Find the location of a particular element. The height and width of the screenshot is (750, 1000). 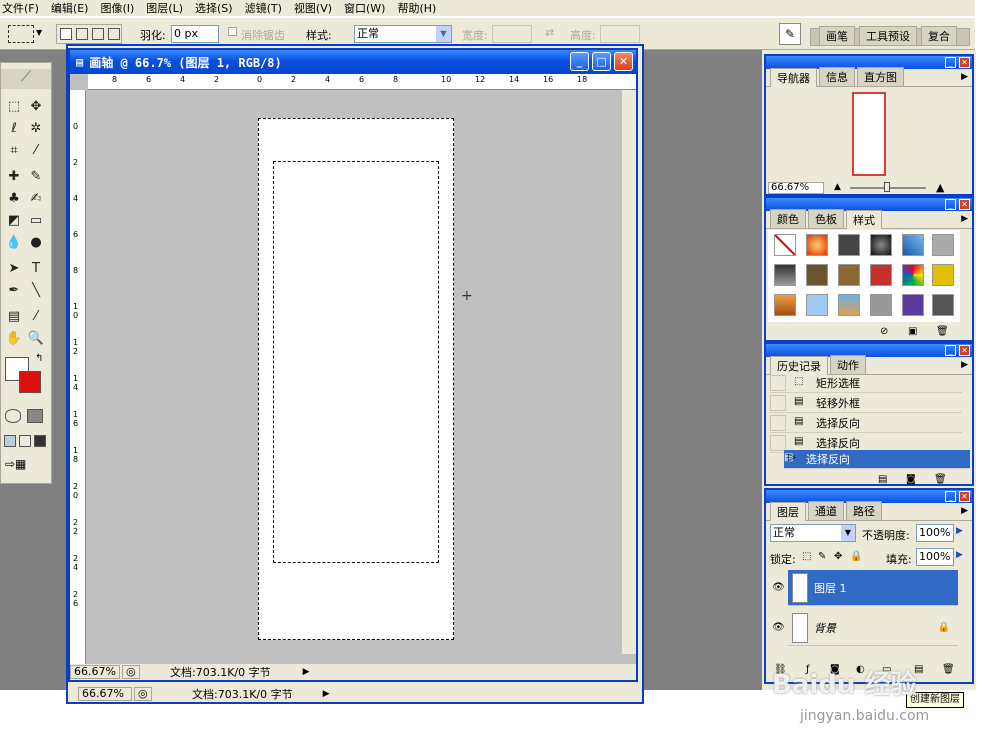

menu-window: 窗口(W) is located at coordinates (364, 8).